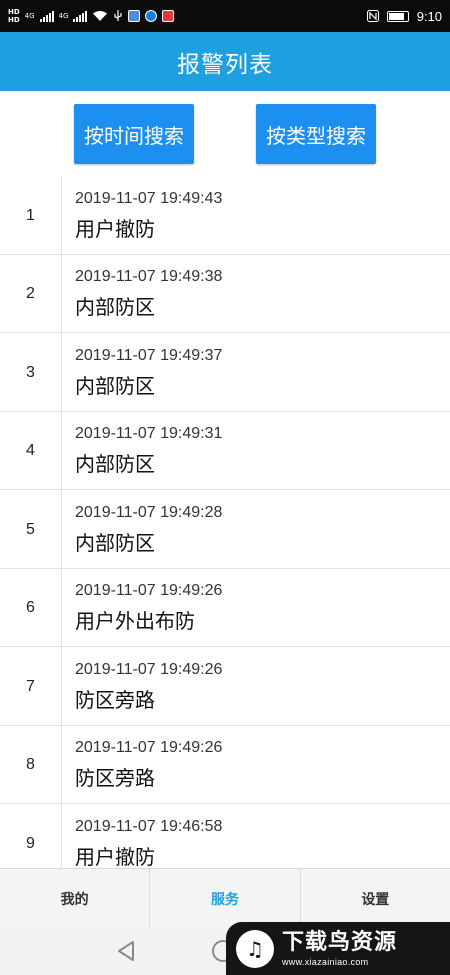 This screenshot has width=450, height=975. Describe the element at coordinates (134, 134) in the screenshot. I see `search-by-time-button: 按时间搜索` at that location.